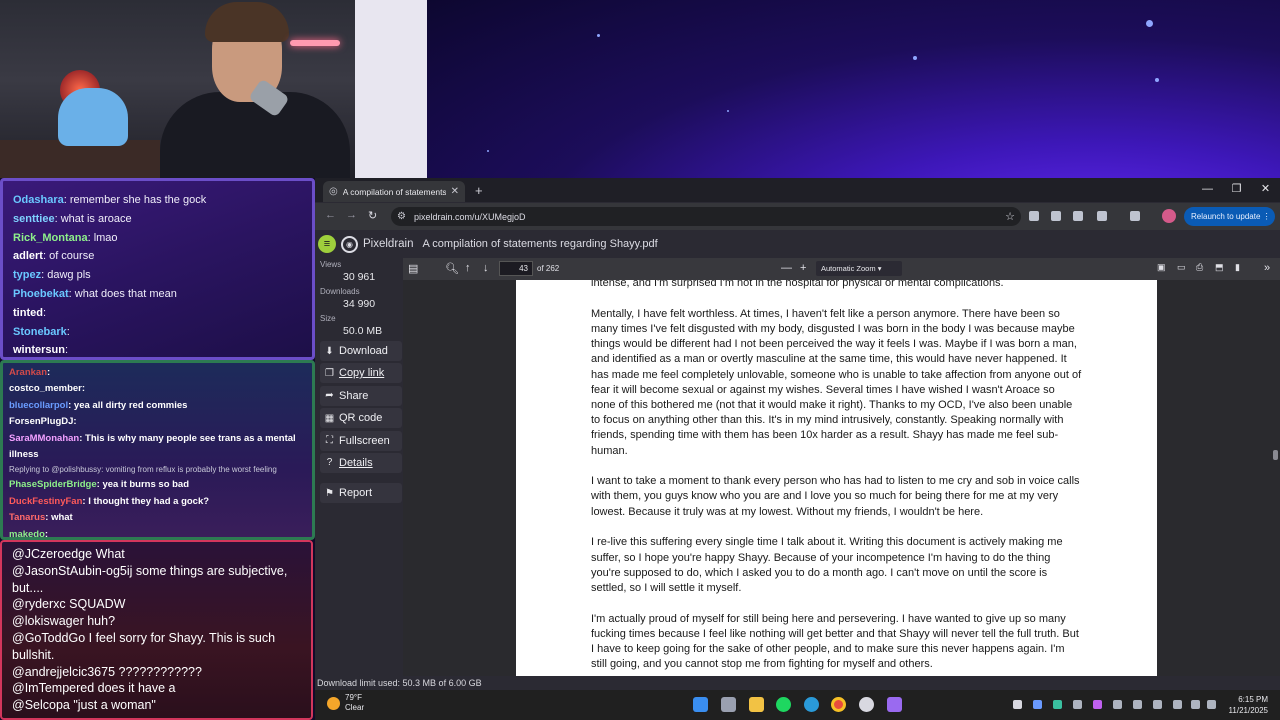 The height and width of the screenshot is (720, 1280). What do you see at coordinates (728, 704) in the screenshot?
I see `task-view-icon` at bounding box center [728, 704].